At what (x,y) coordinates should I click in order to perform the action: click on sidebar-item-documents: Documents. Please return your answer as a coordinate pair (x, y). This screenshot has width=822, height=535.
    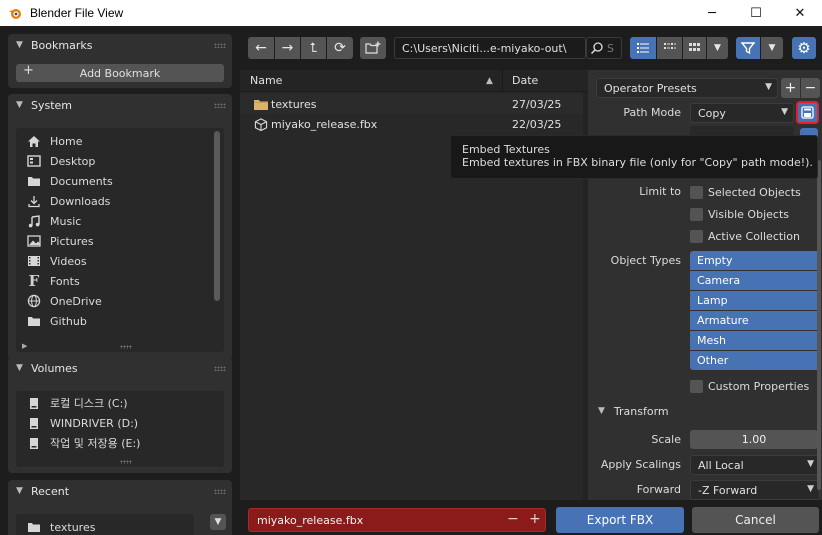
    Looking at the image, I should click on (120, 181).